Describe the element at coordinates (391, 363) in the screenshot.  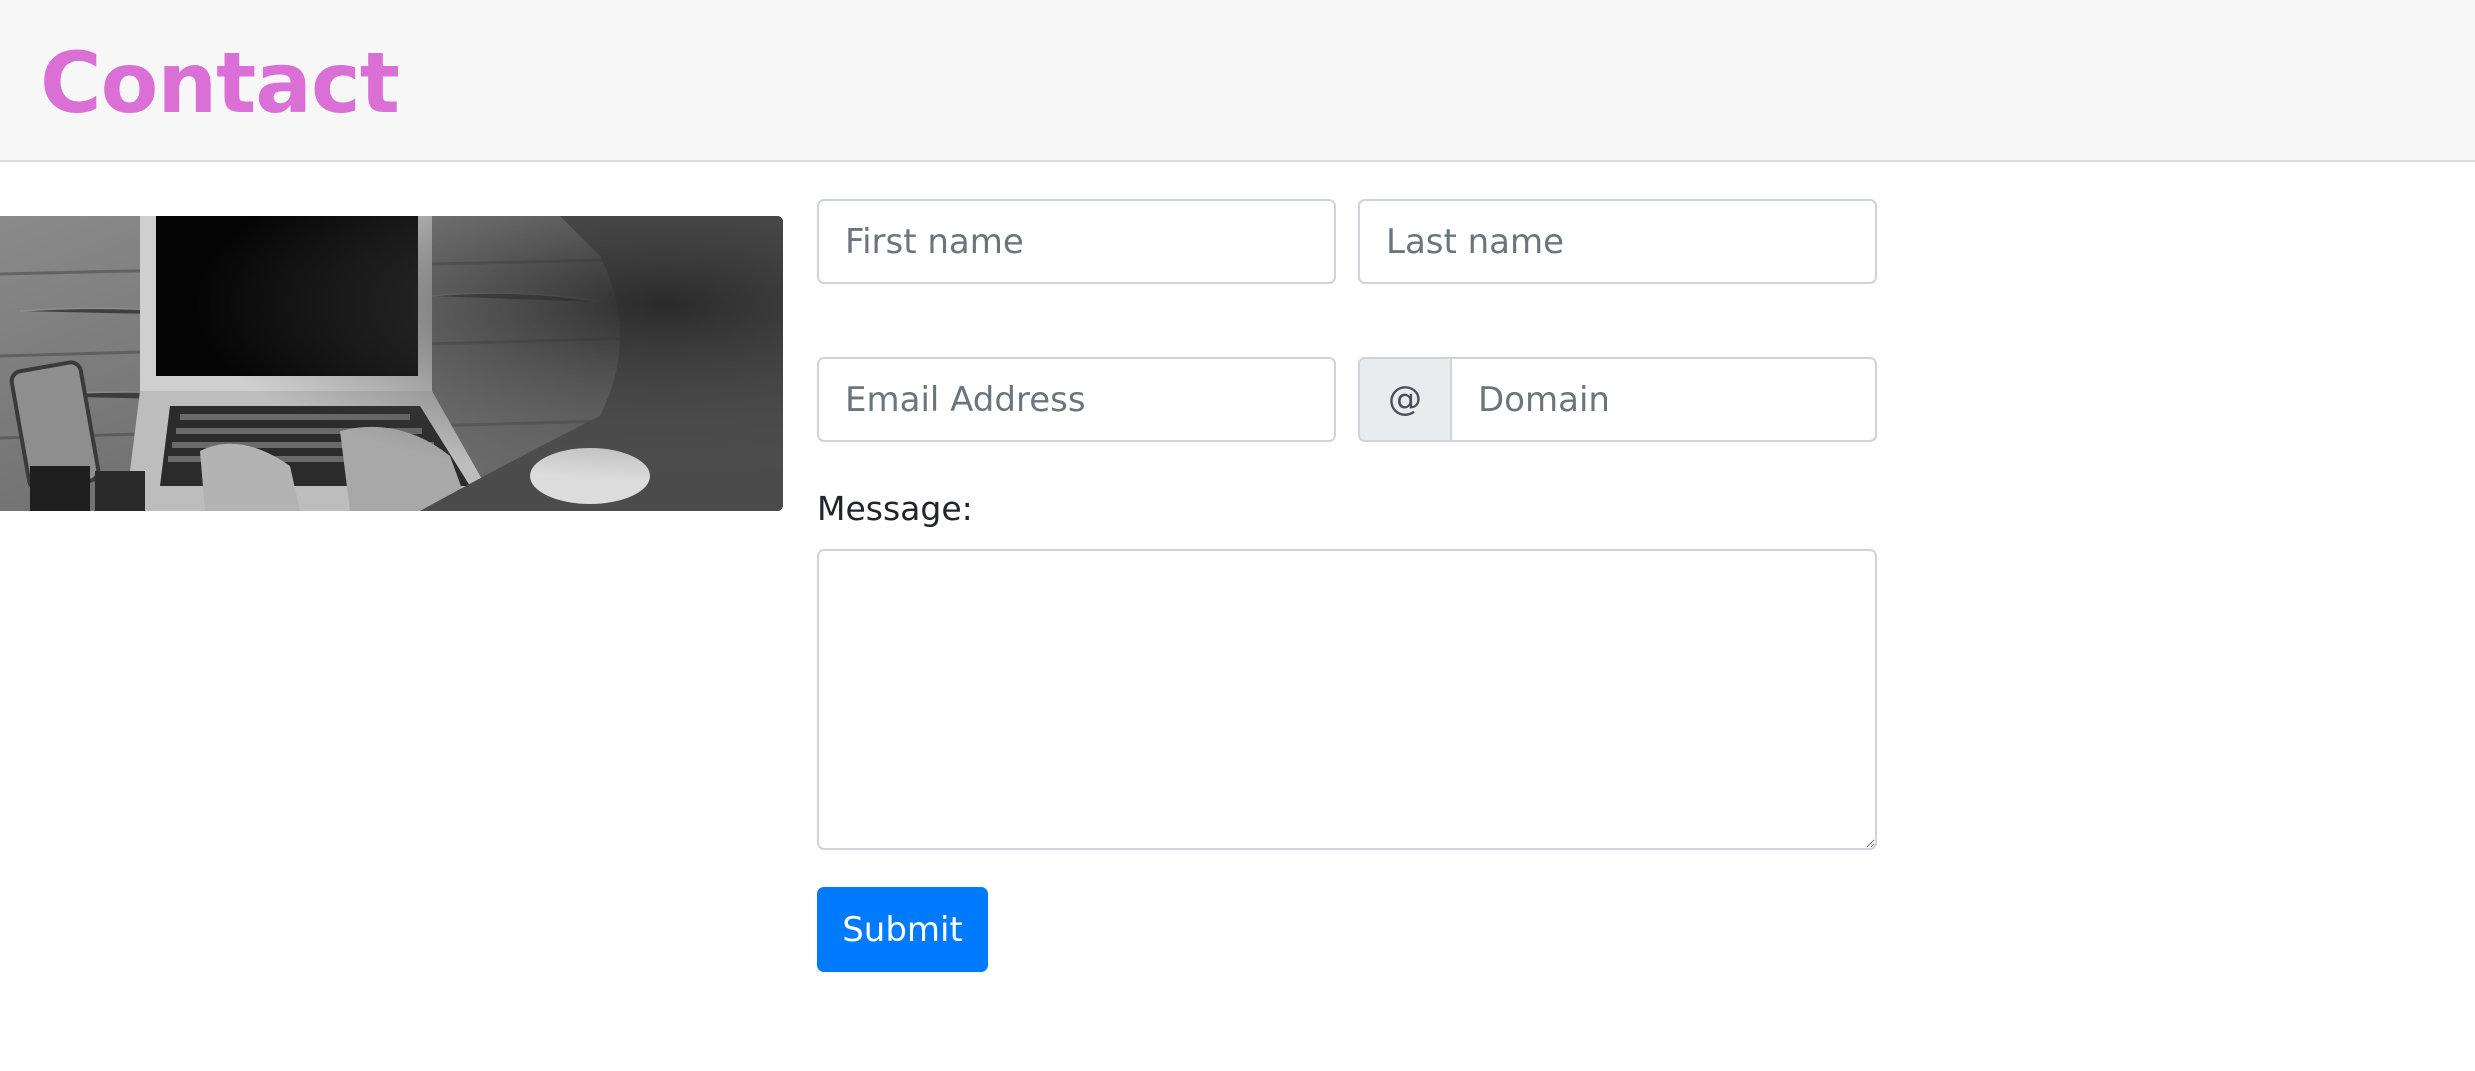
I see `contact-image` at that location.